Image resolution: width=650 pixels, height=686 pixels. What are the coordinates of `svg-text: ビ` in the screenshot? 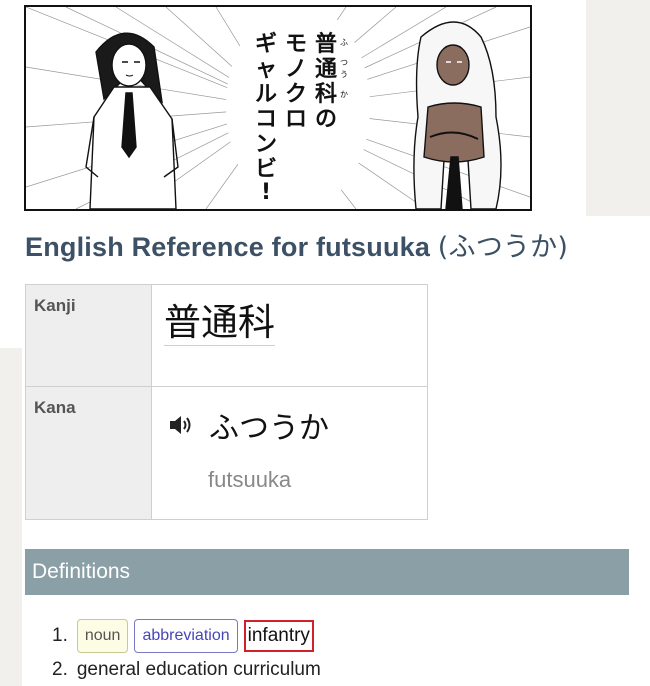 It's located at (266, 169).